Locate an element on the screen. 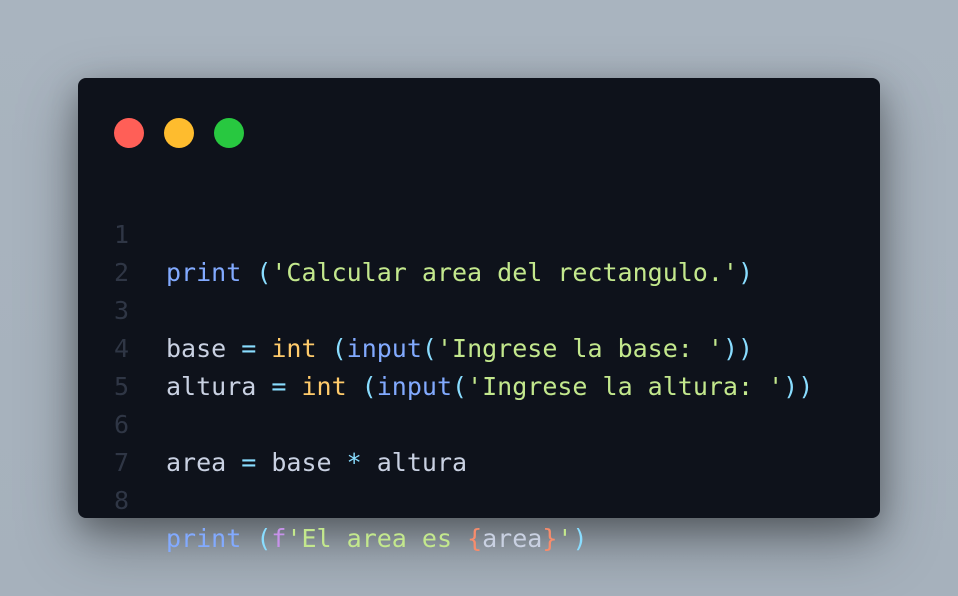  line-number: 8 is located at coordinates (122, 500).